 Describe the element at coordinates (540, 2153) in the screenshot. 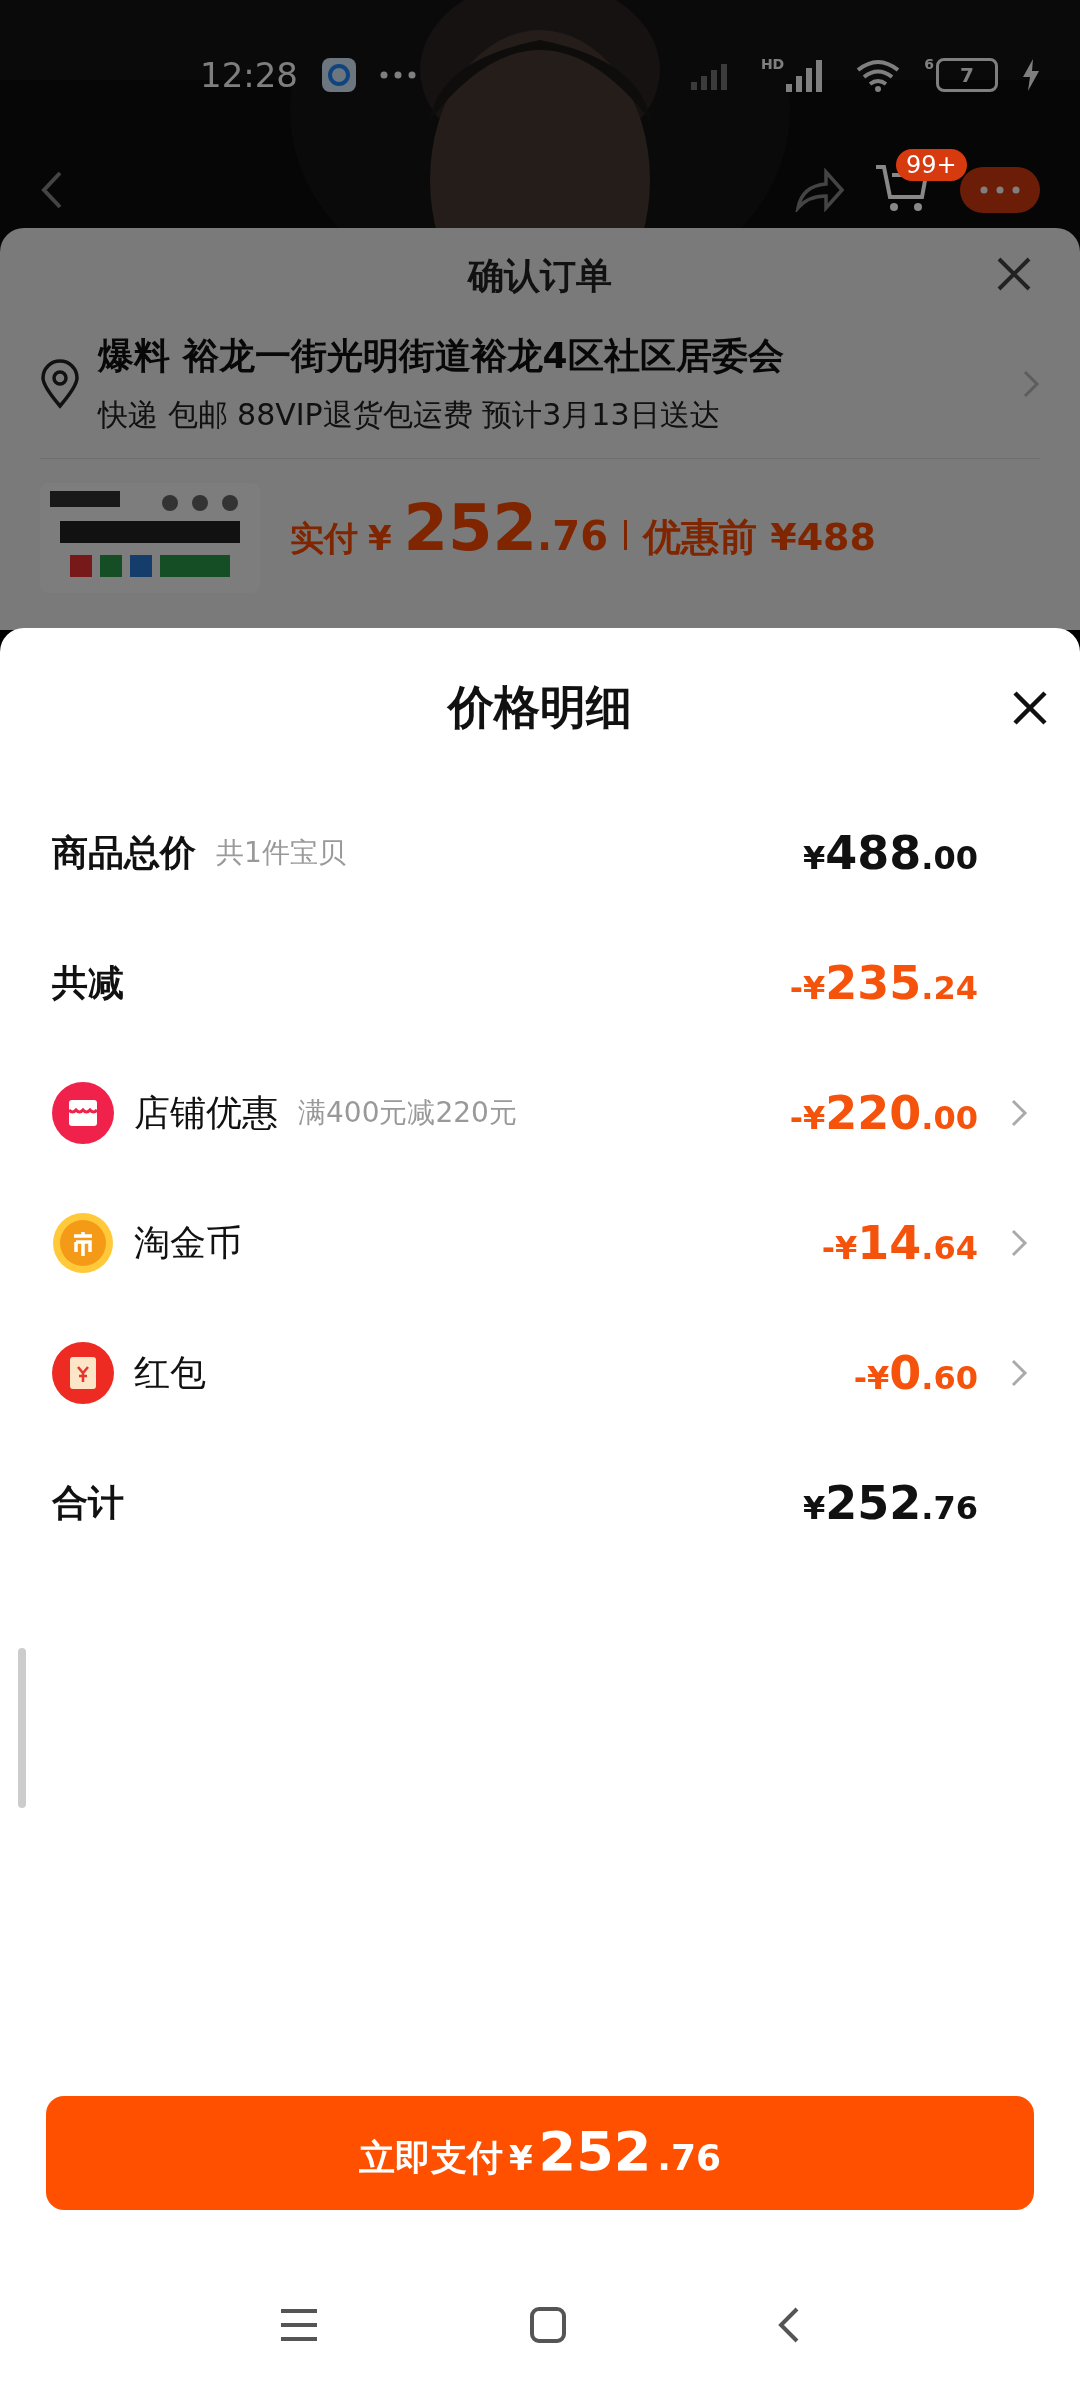

I see `pay-button: 立即支付 ¥252.76` at that location.